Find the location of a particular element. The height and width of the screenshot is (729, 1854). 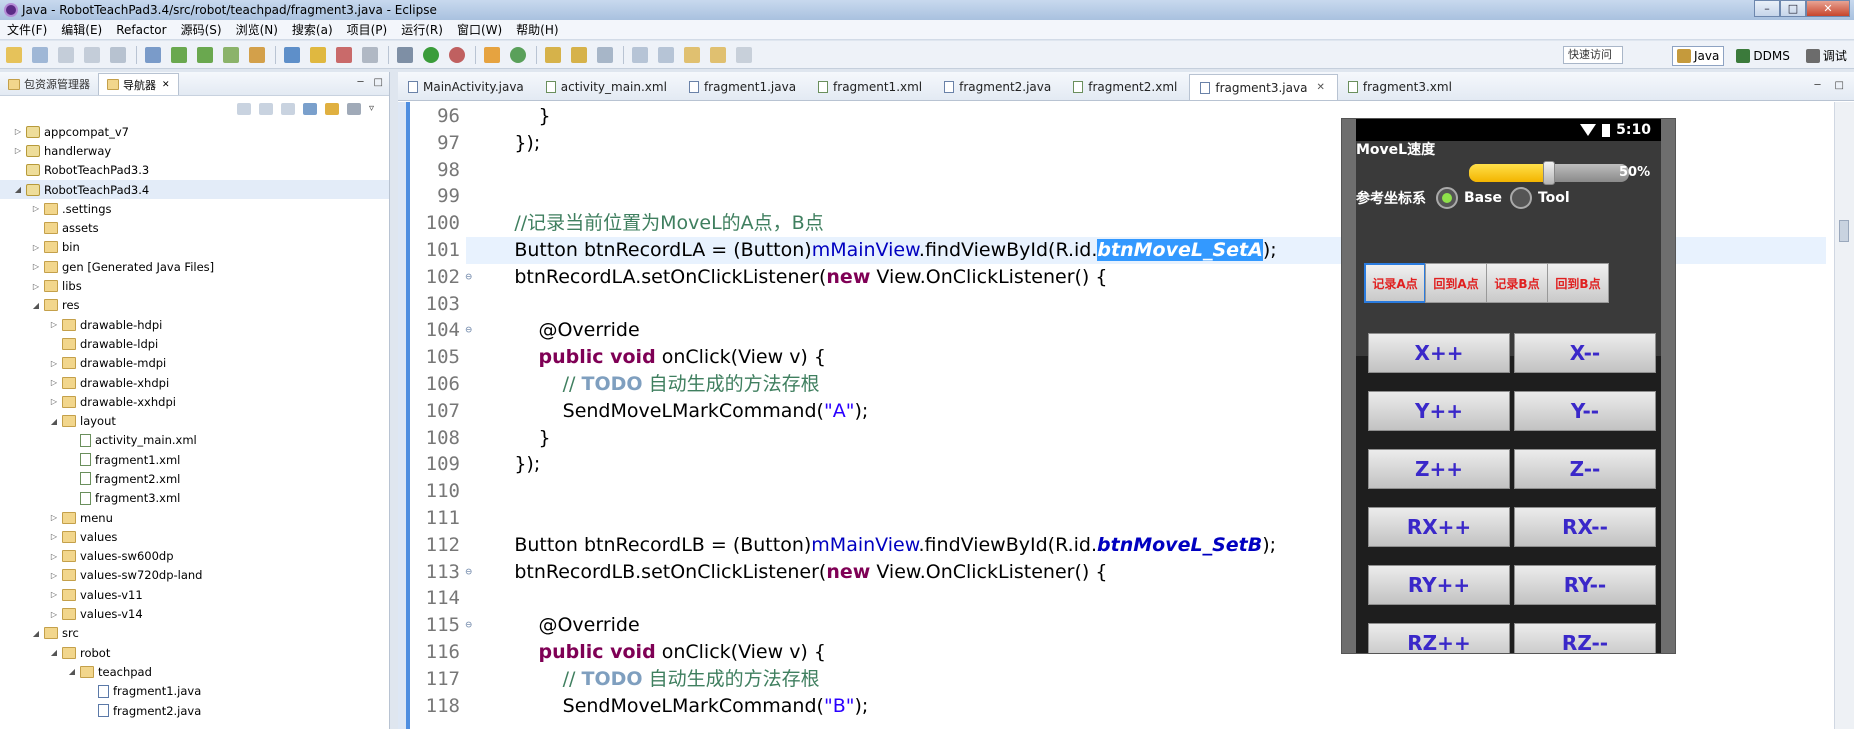

menu-item: 浏览(N) is located at coordinates (257, 29).